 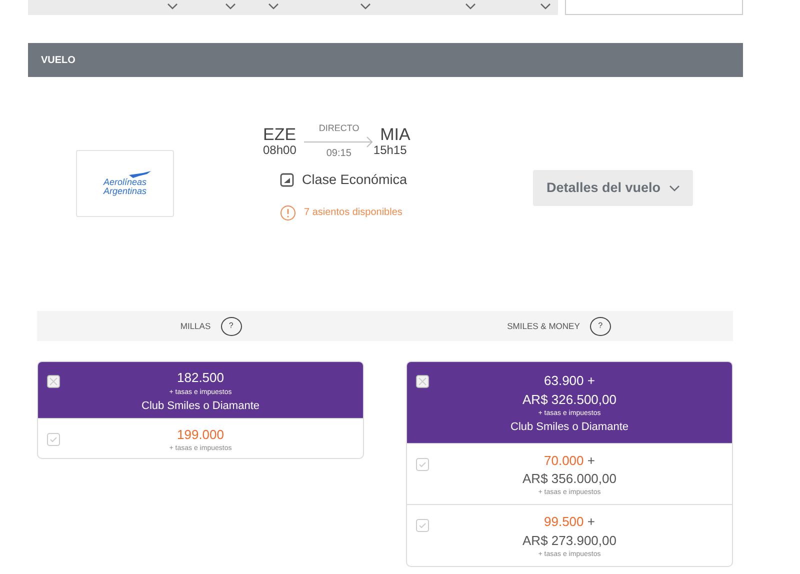 What do you see at coordinates (195, 326) in the screenshot?
I see `column-title: MILLAS` at bounding box center [195, 326].